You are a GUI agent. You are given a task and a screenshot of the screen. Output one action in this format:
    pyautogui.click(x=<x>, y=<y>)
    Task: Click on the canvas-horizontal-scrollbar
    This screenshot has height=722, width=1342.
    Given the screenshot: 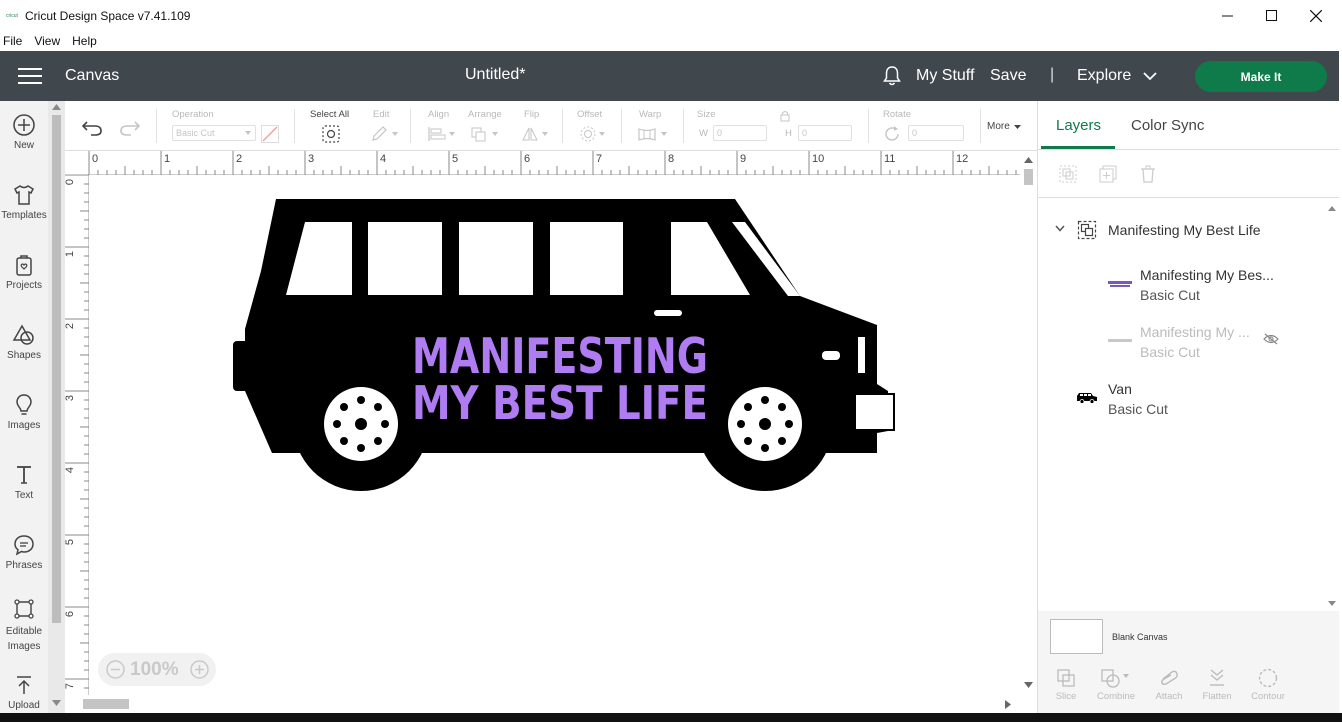 What is the action you would take?
    pyautogui.click(x=542, y=704)
    